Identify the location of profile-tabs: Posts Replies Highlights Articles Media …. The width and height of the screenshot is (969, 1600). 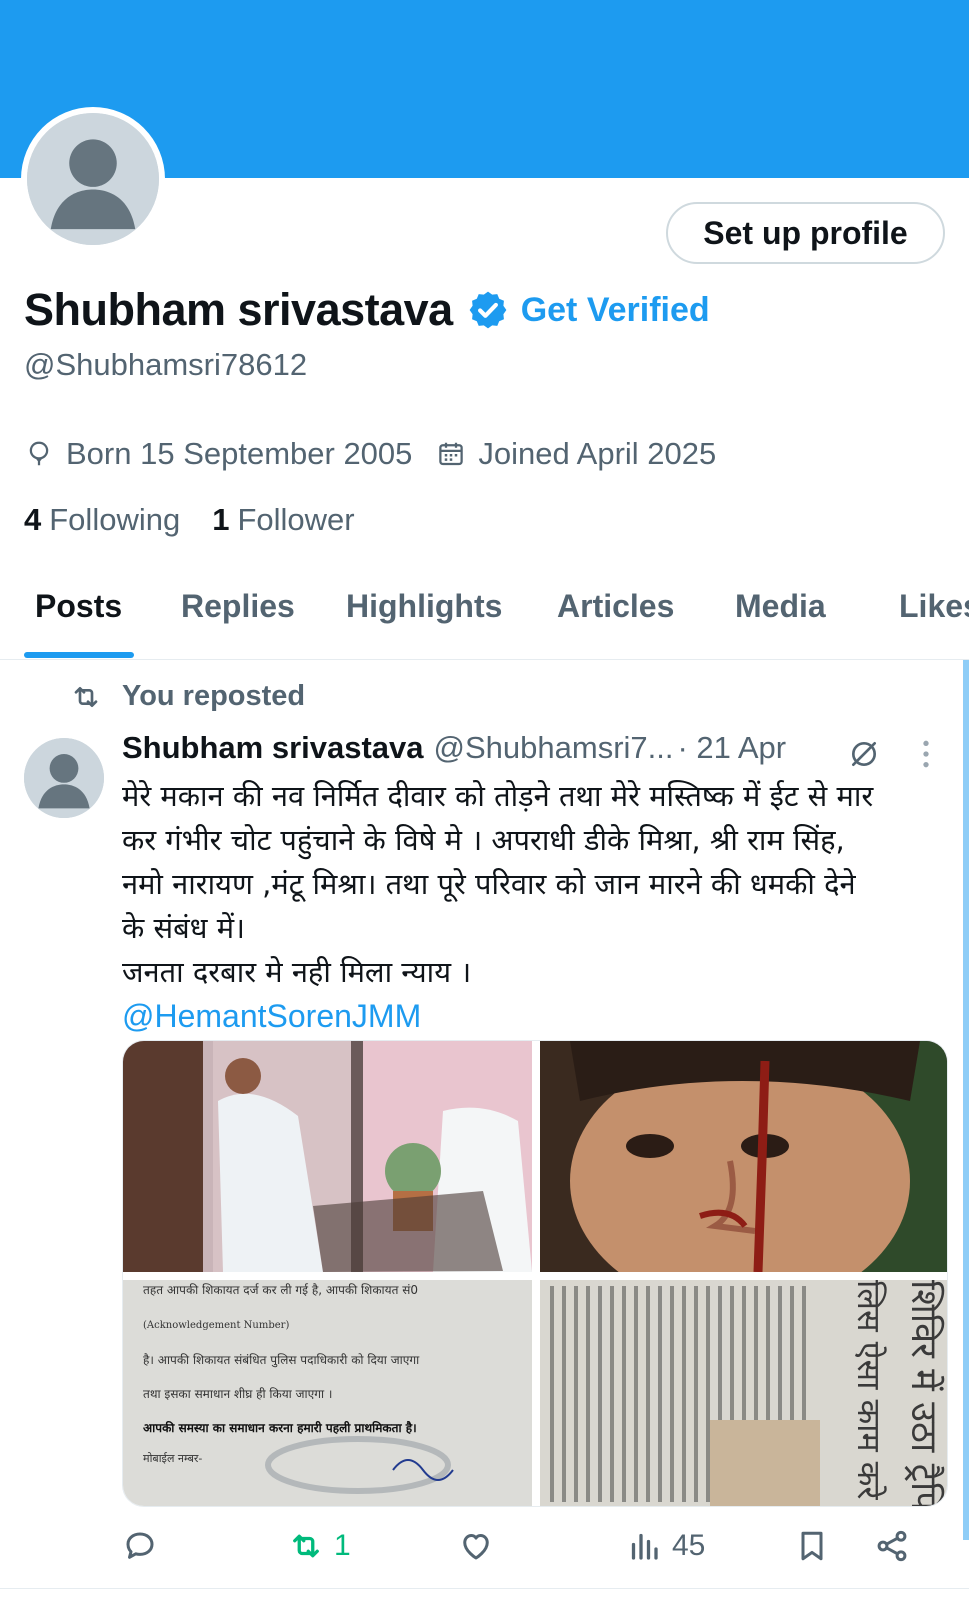
(484, 615).